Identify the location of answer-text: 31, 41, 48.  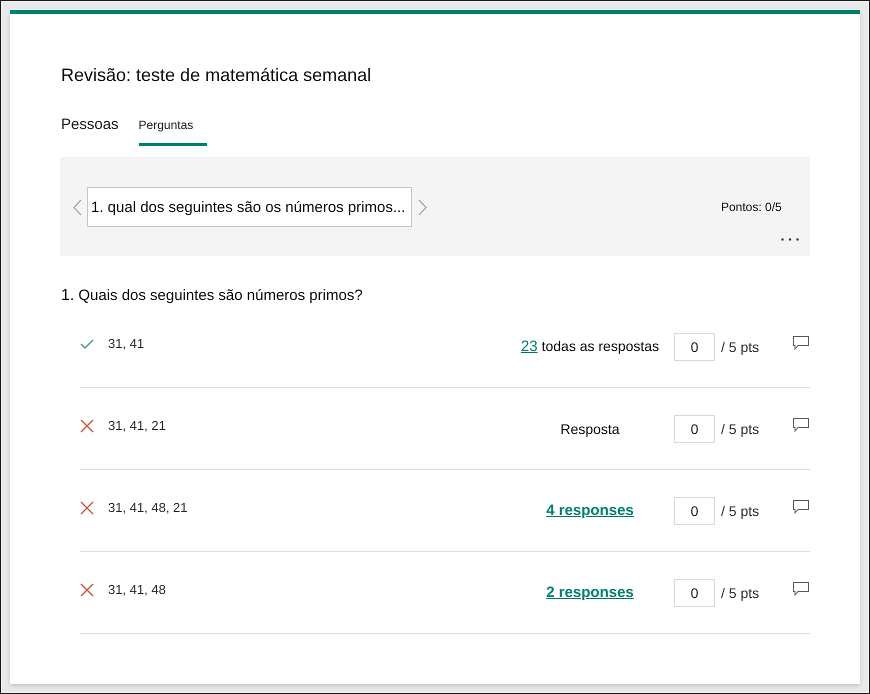
(137, 589).